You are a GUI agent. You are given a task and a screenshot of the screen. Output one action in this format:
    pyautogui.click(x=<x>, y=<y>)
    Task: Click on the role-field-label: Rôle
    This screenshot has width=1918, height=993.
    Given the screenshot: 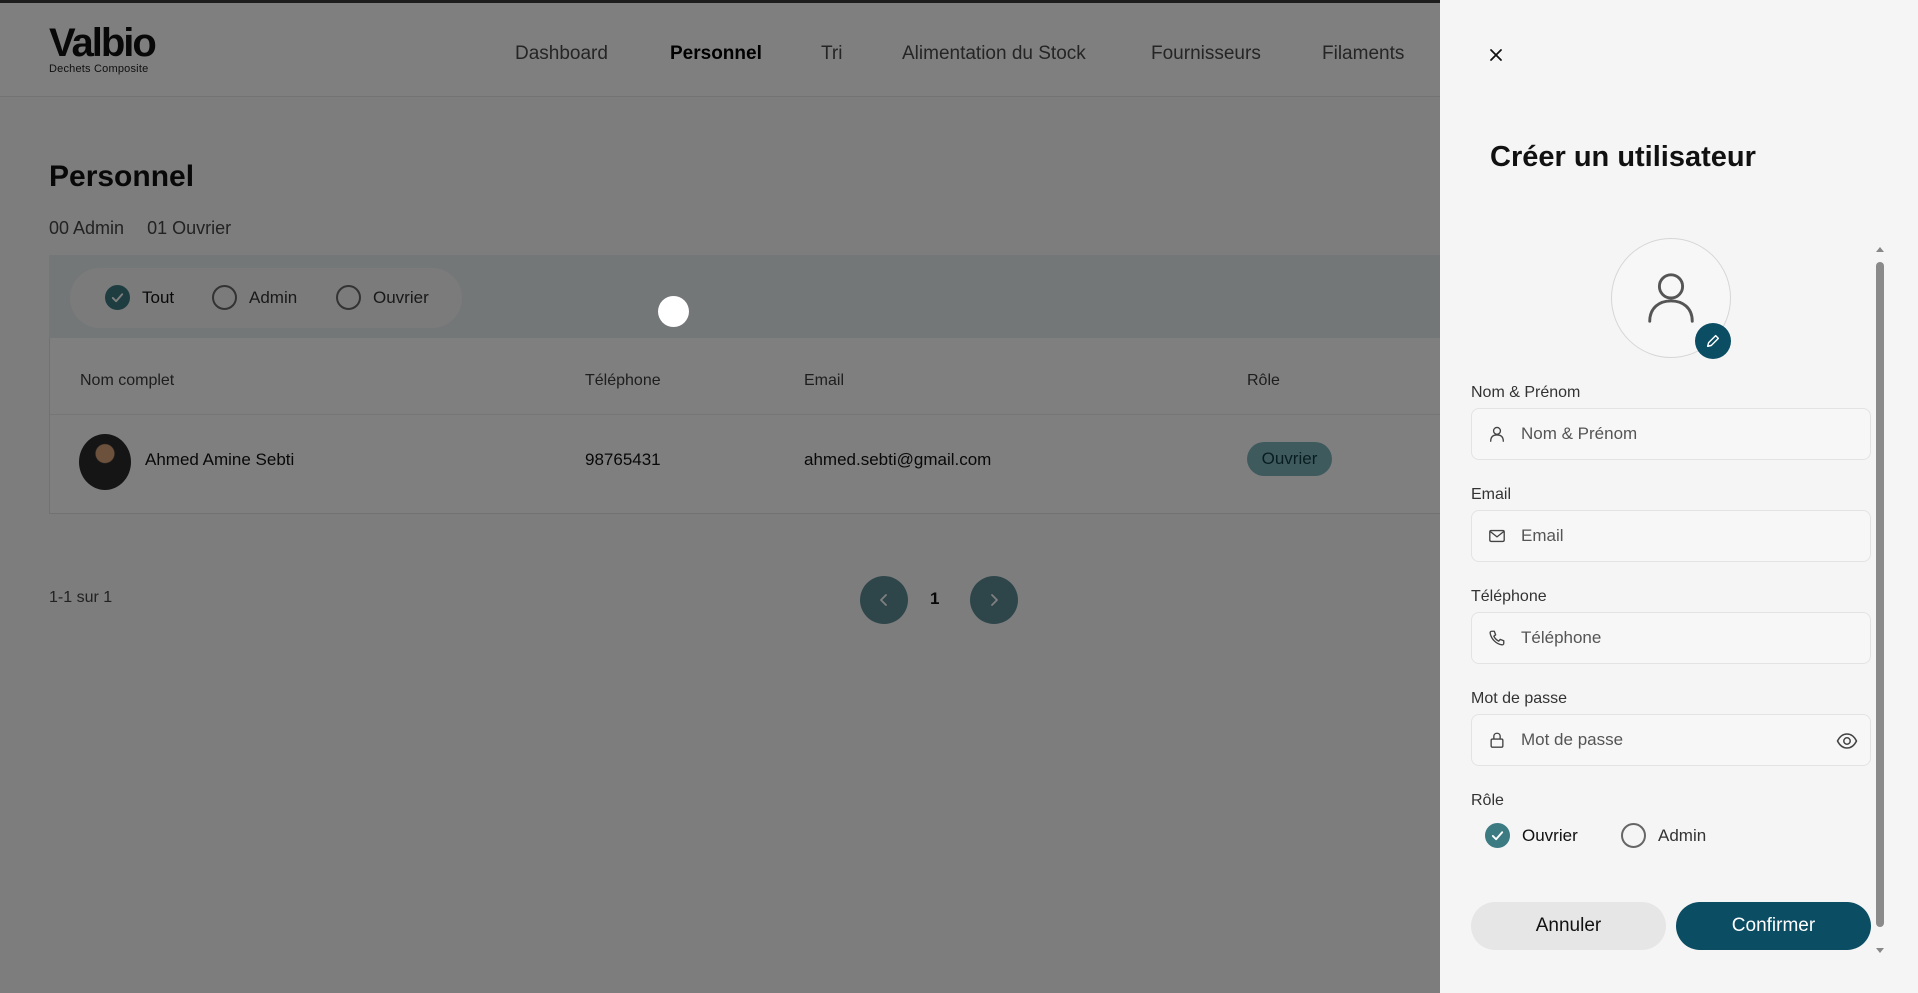 What is the action you would take?
    pyautogui.click(x=1487, y=800)
    